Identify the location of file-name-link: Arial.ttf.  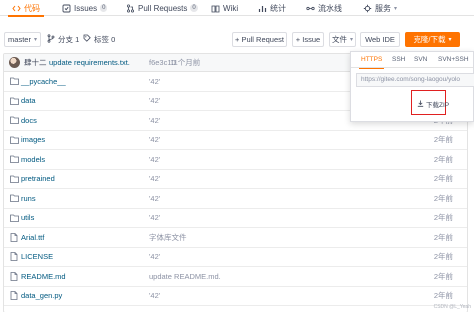
(32, 237).